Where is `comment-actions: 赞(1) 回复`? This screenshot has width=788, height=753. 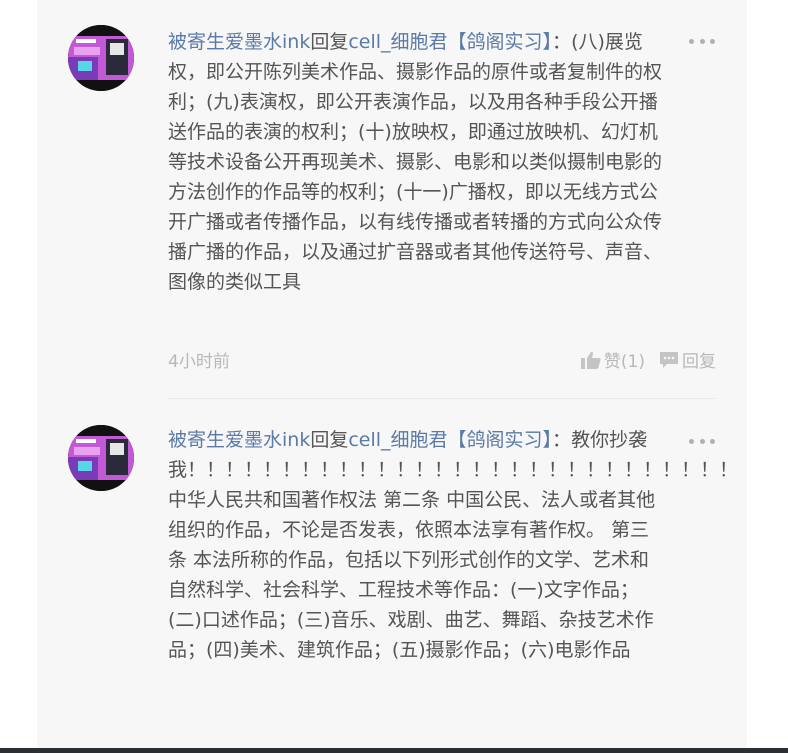
comment-actions: 赞(1) 回复 is located at coordinates (648, 359).